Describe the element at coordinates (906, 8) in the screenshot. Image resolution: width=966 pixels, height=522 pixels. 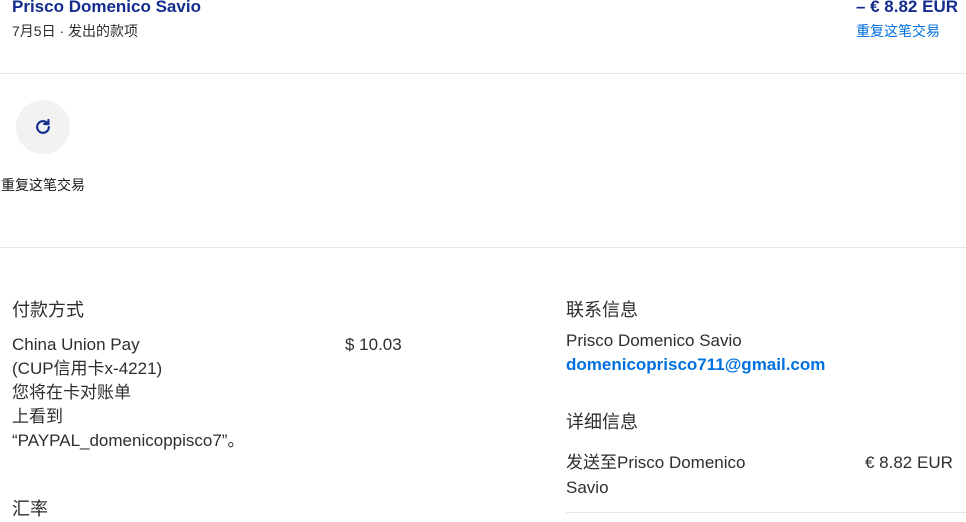
I see `transaction-amount: – € 8.82 EUR` at that location.